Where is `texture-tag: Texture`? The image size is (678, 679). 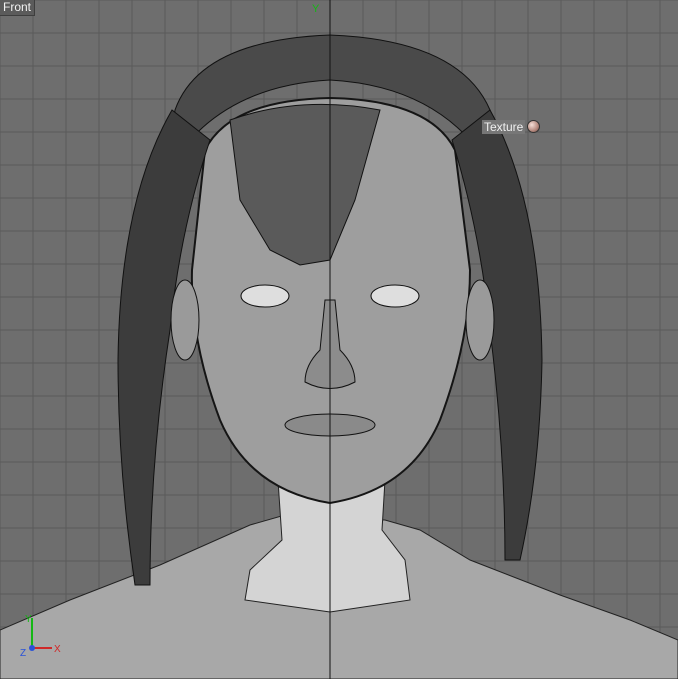 texture-tag: Texture is located at coordinates (511, 126).